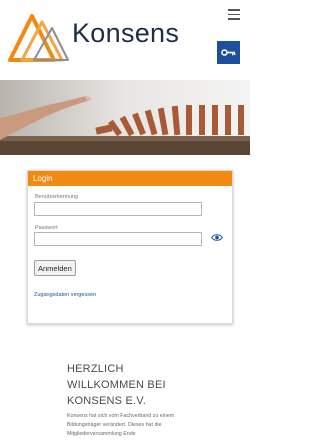 This screenshot has height=445, width=320. I want to click on forgot-credentials-link: Zugangsdaten vergessen, so click(65, 295).